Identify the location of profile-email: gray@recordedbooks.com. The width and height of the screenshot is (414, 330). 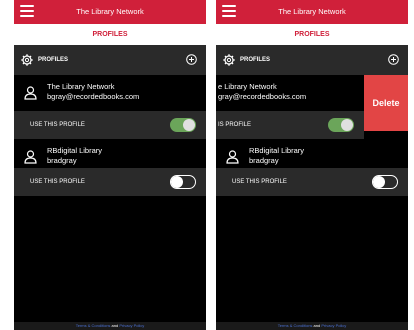
(262, 96).